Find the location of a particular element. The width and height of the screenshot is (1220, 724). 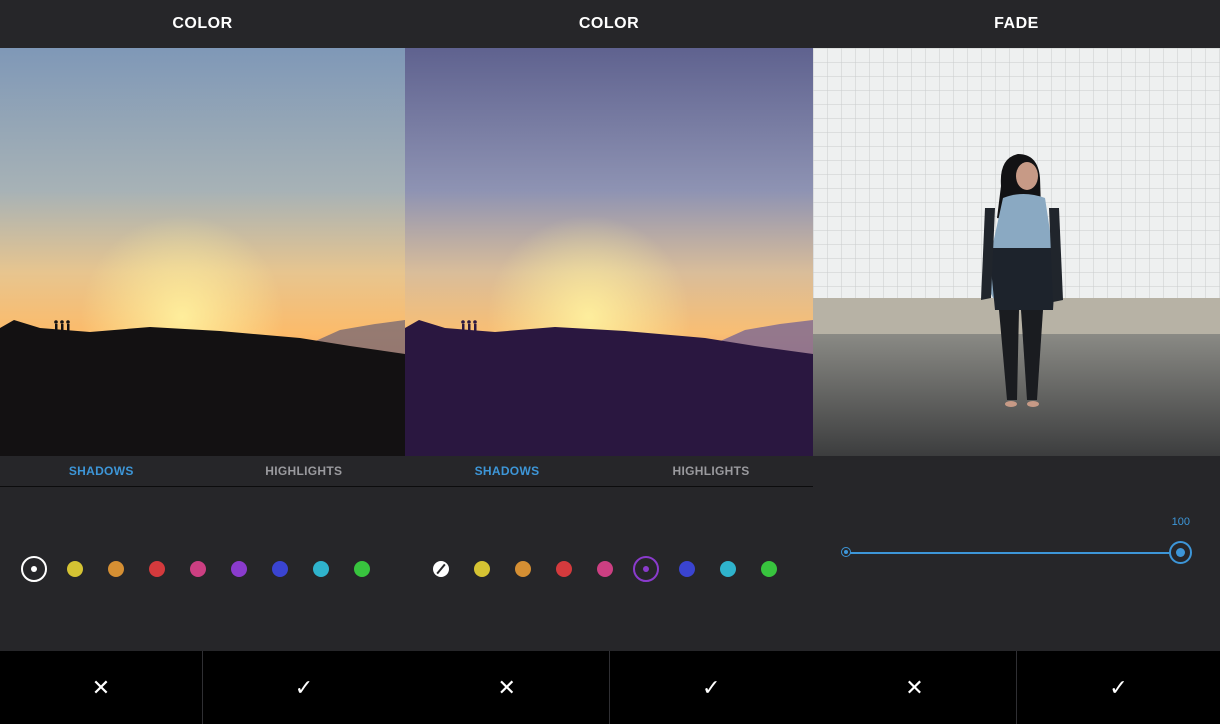

no-color-swatch is located at coordinates (441, 569).